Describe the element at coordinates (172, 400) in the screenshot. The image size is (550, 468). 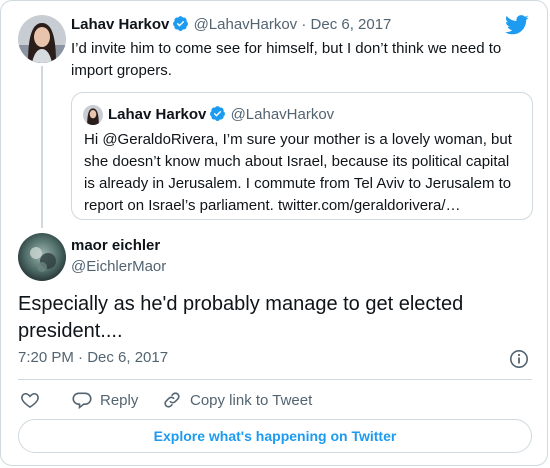
I see `link-icon` at that location.